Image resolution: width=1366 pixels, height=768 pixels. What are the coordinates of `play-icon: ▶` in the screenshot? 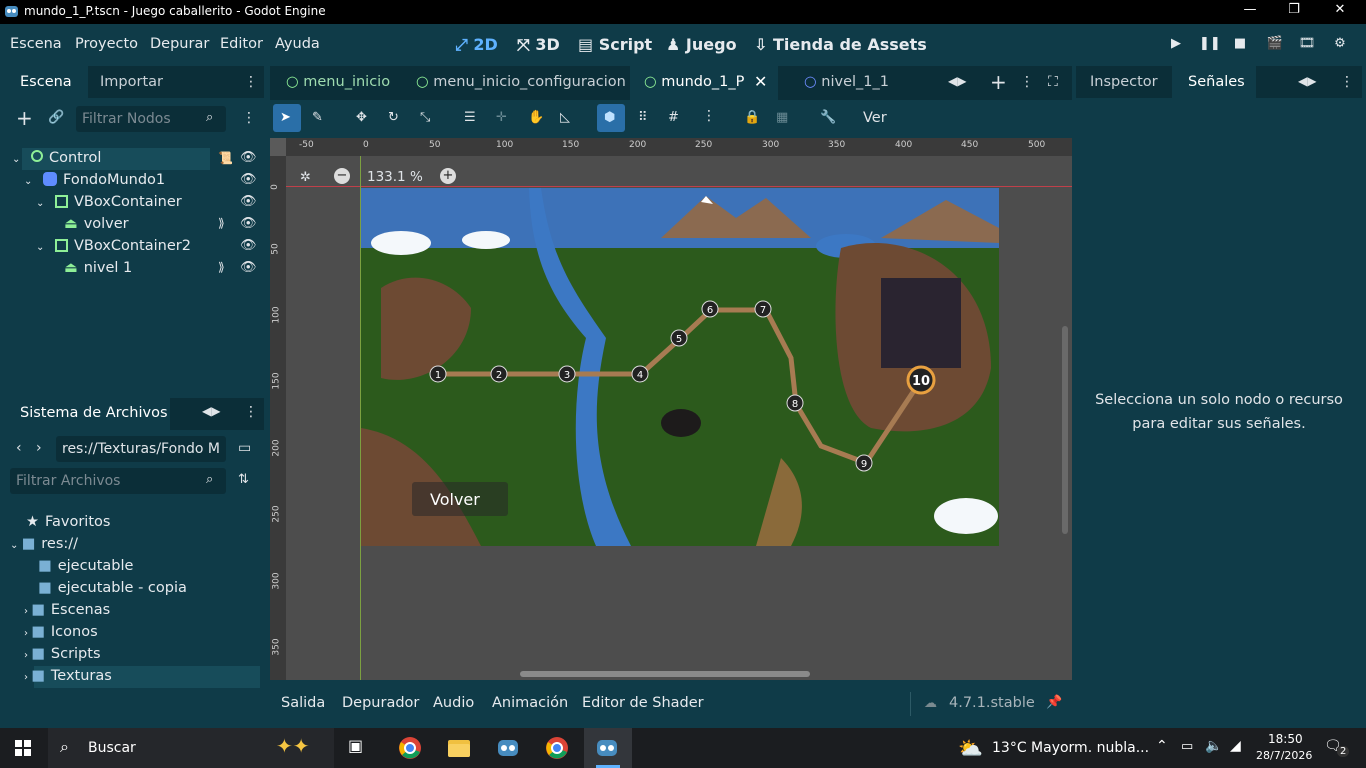 It's located at (1176, 45).